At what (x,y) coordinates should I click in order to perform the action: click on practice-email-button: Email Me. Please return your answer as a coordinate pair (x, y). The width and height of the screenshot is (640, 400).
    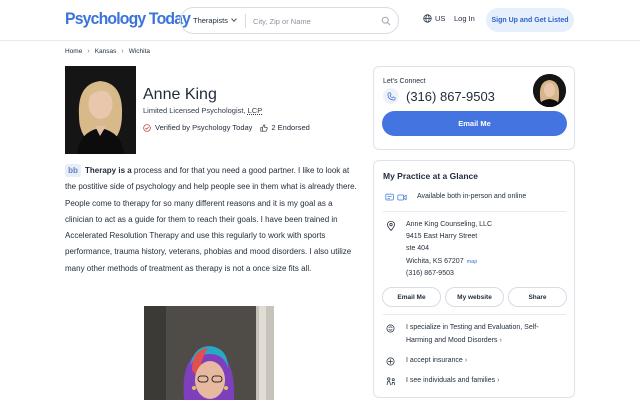
    Looking at the image, I should click on (411, 297).